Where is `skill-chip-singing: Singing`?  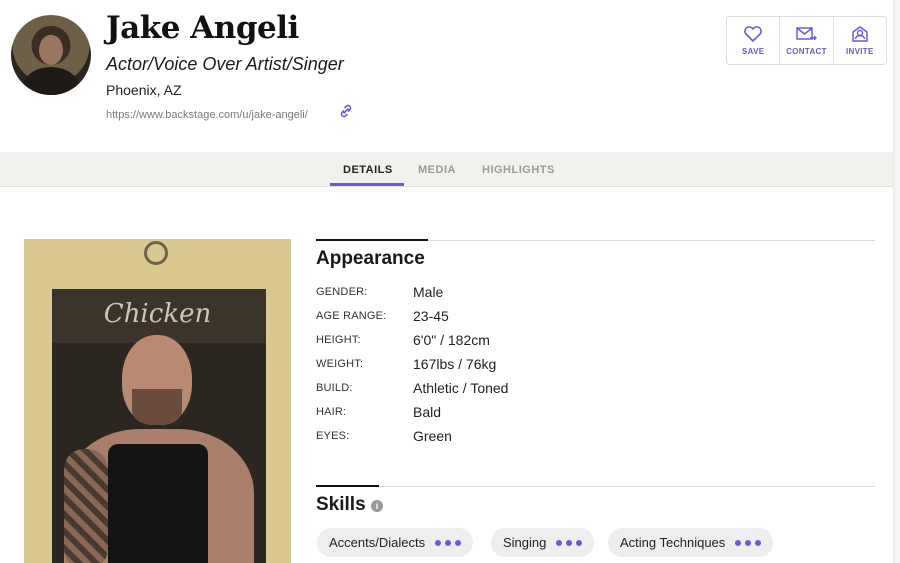 skill-chip-singing: Singing is located at coordinates (543, 542).